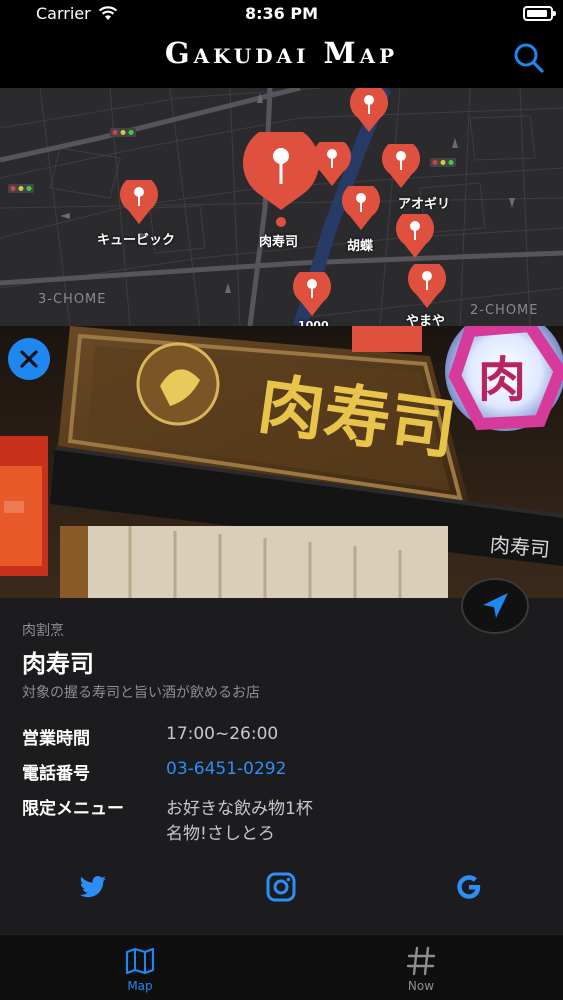 The image size is (563, 1000). Describe the element at coordinates (495, 606) in the screenshot. I see `location-arrow-icon` at that location.